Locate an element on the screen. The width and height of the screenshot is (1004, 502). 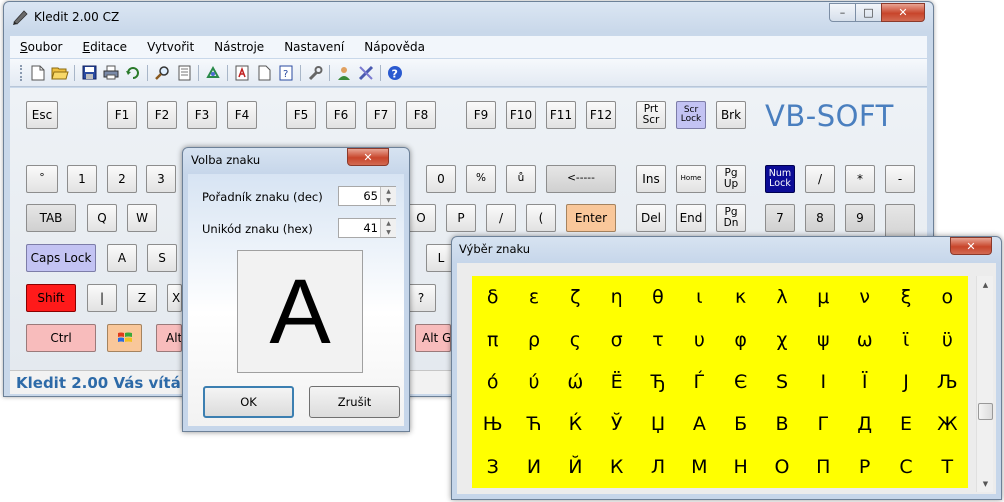
char-cell: η is located at coordinates (616, 297).